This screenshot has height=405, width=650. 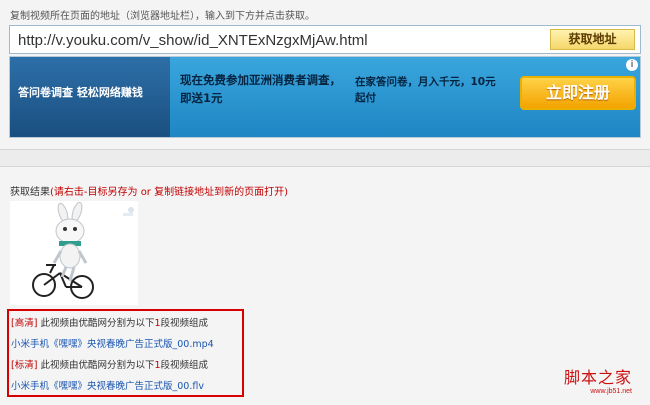 I want to click on hd-link-row: 小米手机《嘿嘿》央视春晚广告正式版_00.mp4, so click(x=112, y=343).